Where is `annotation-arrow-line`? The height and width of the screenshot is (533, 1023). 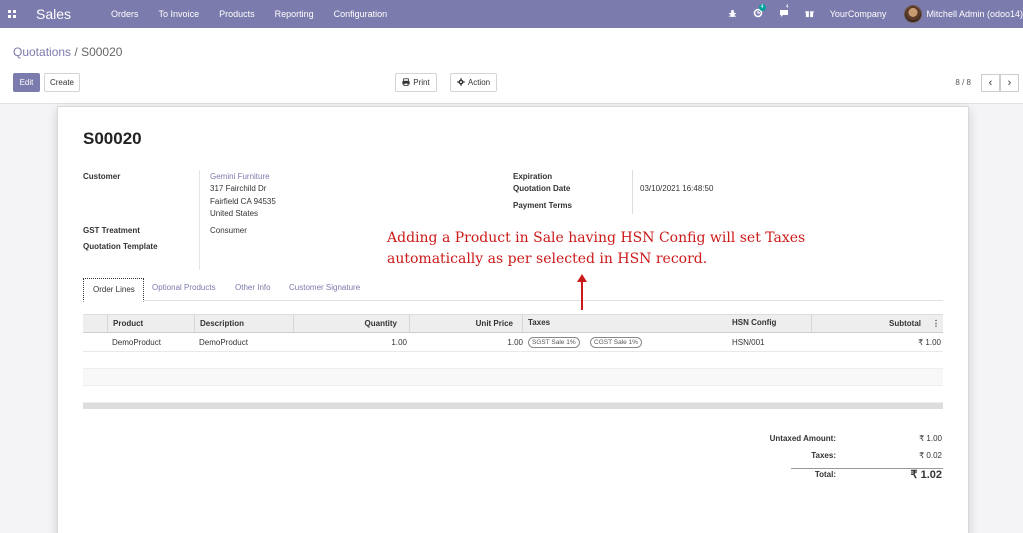
annotation-arrow-line is located at coordinates (582, 295).